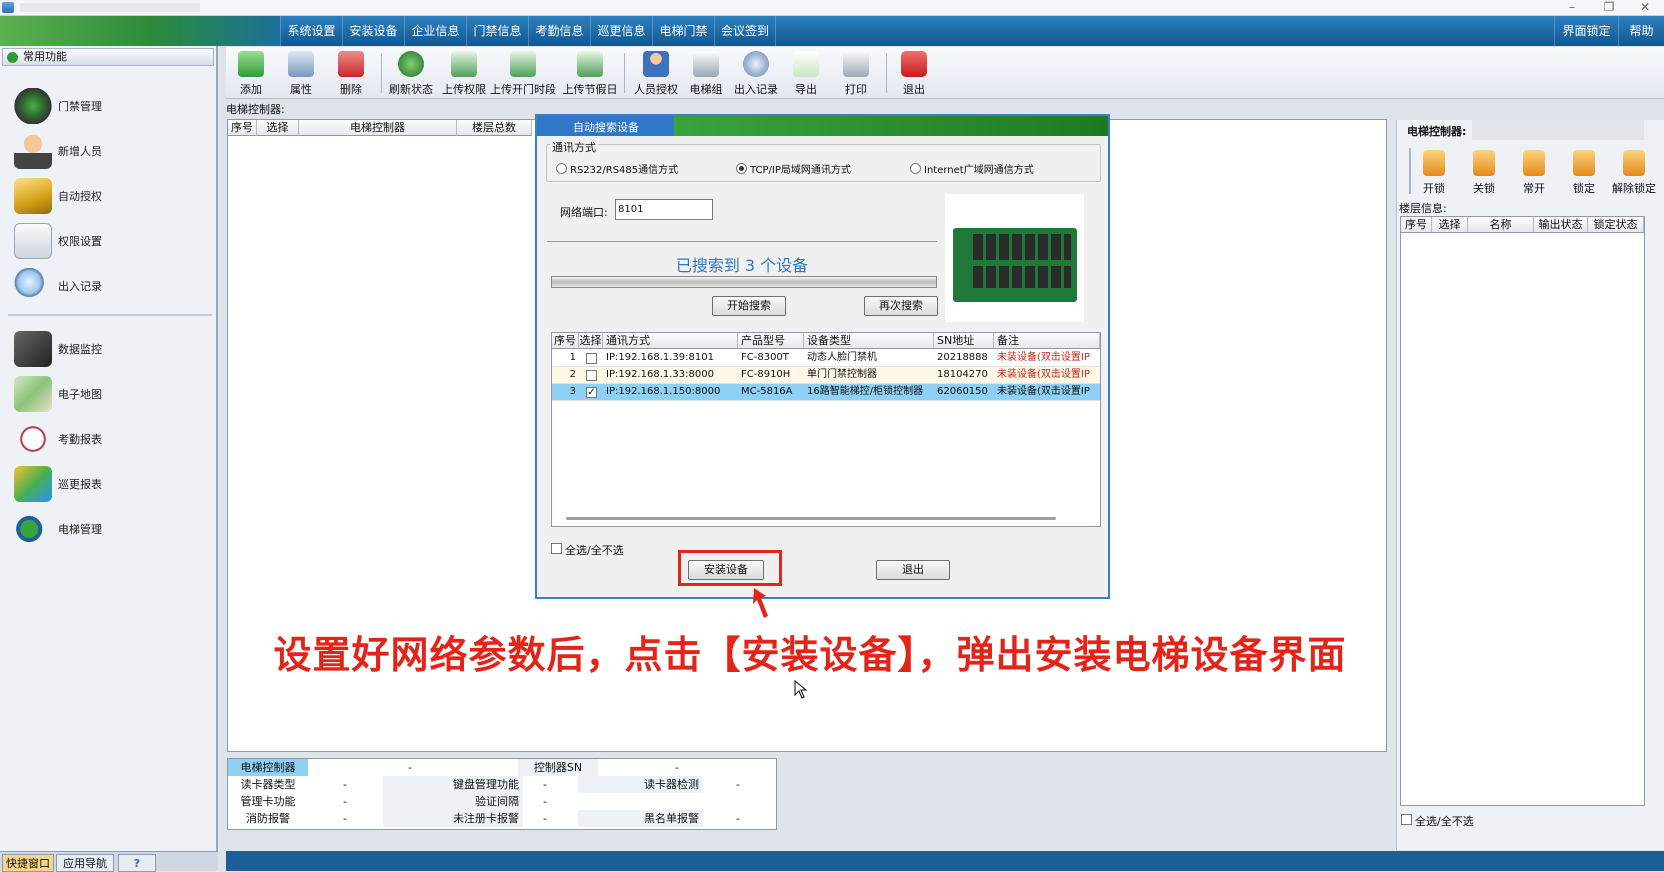  Describe the element at coordinates (1561, 225) in the screenshot. I see `col-header: 输出状态` at that location.